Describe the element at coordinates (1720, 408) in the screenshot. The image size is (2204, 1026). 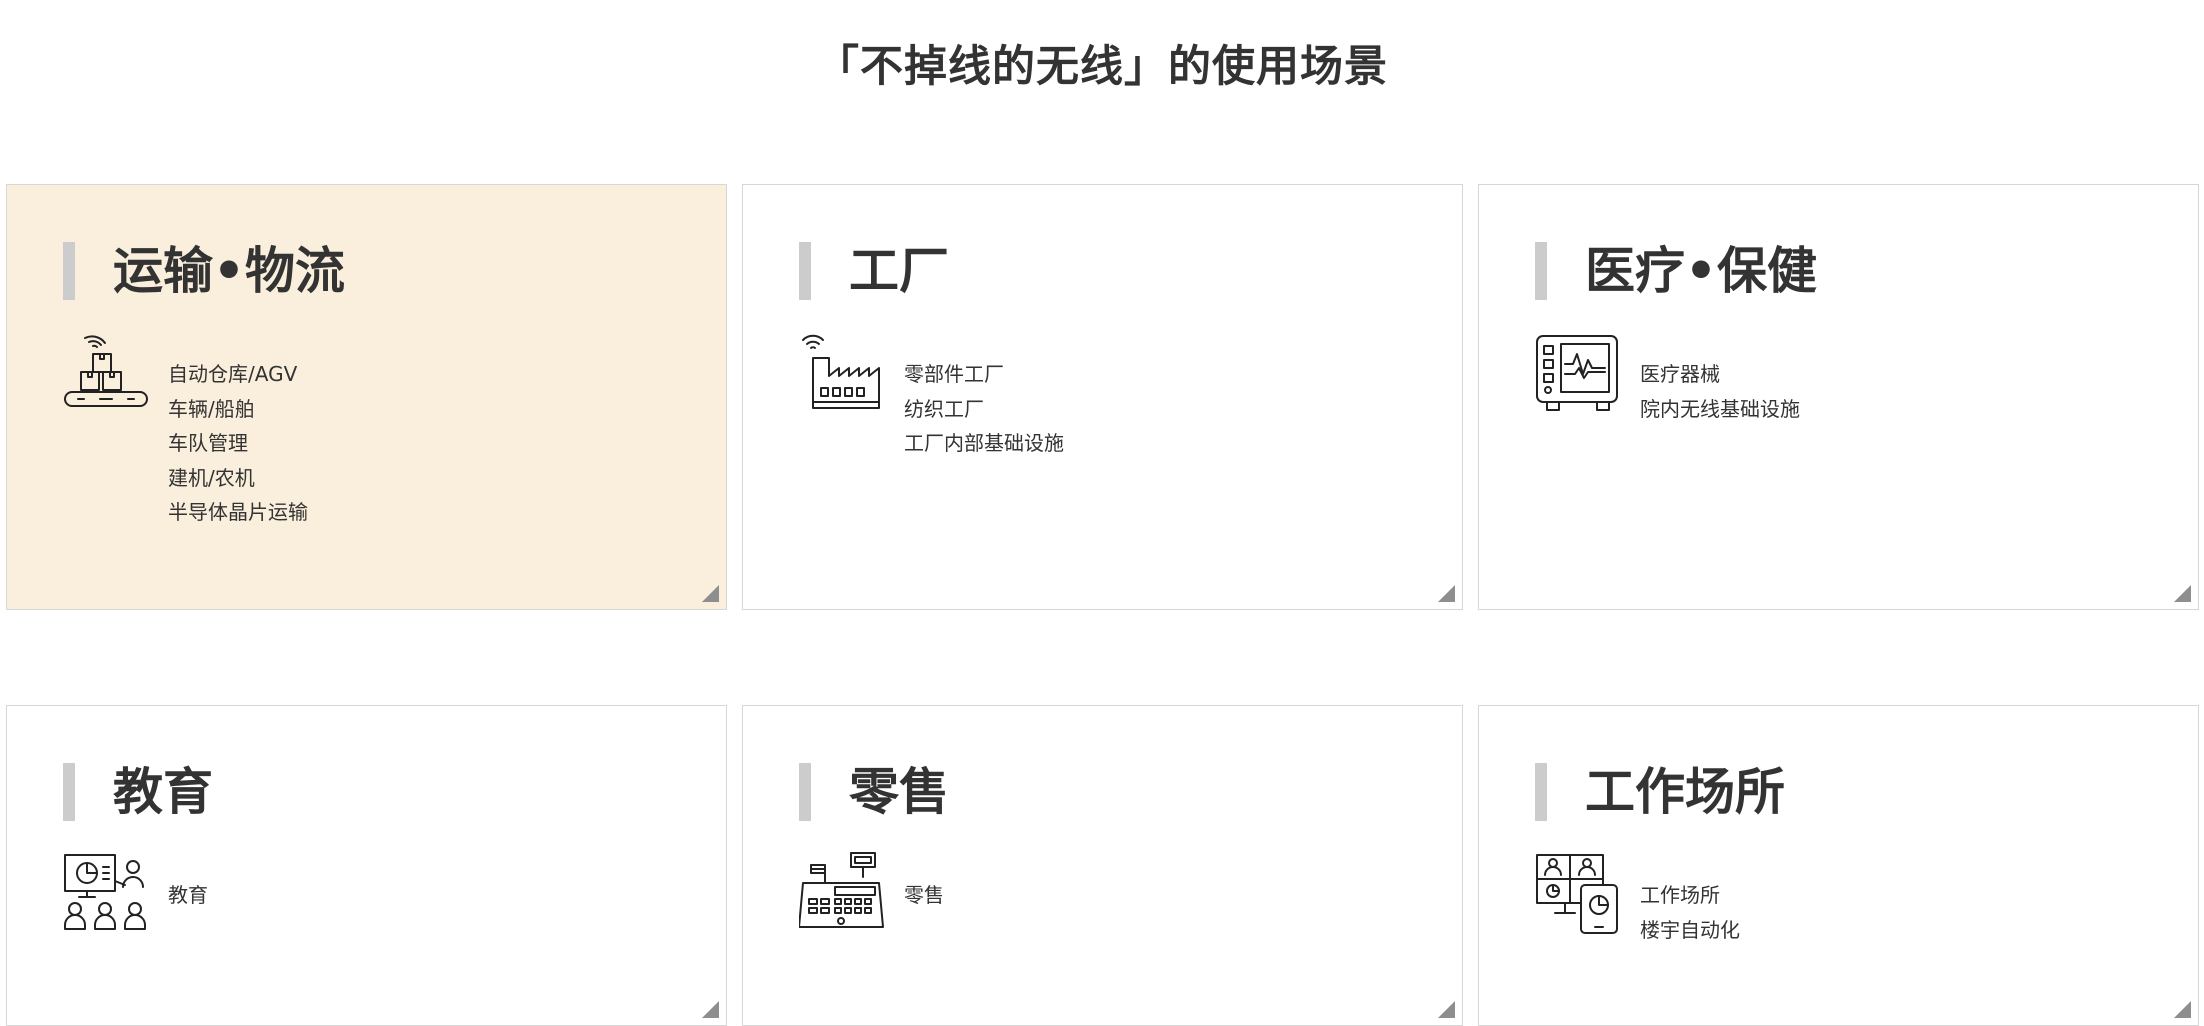
I see `list-item: 院内无线基础设施` at that location.